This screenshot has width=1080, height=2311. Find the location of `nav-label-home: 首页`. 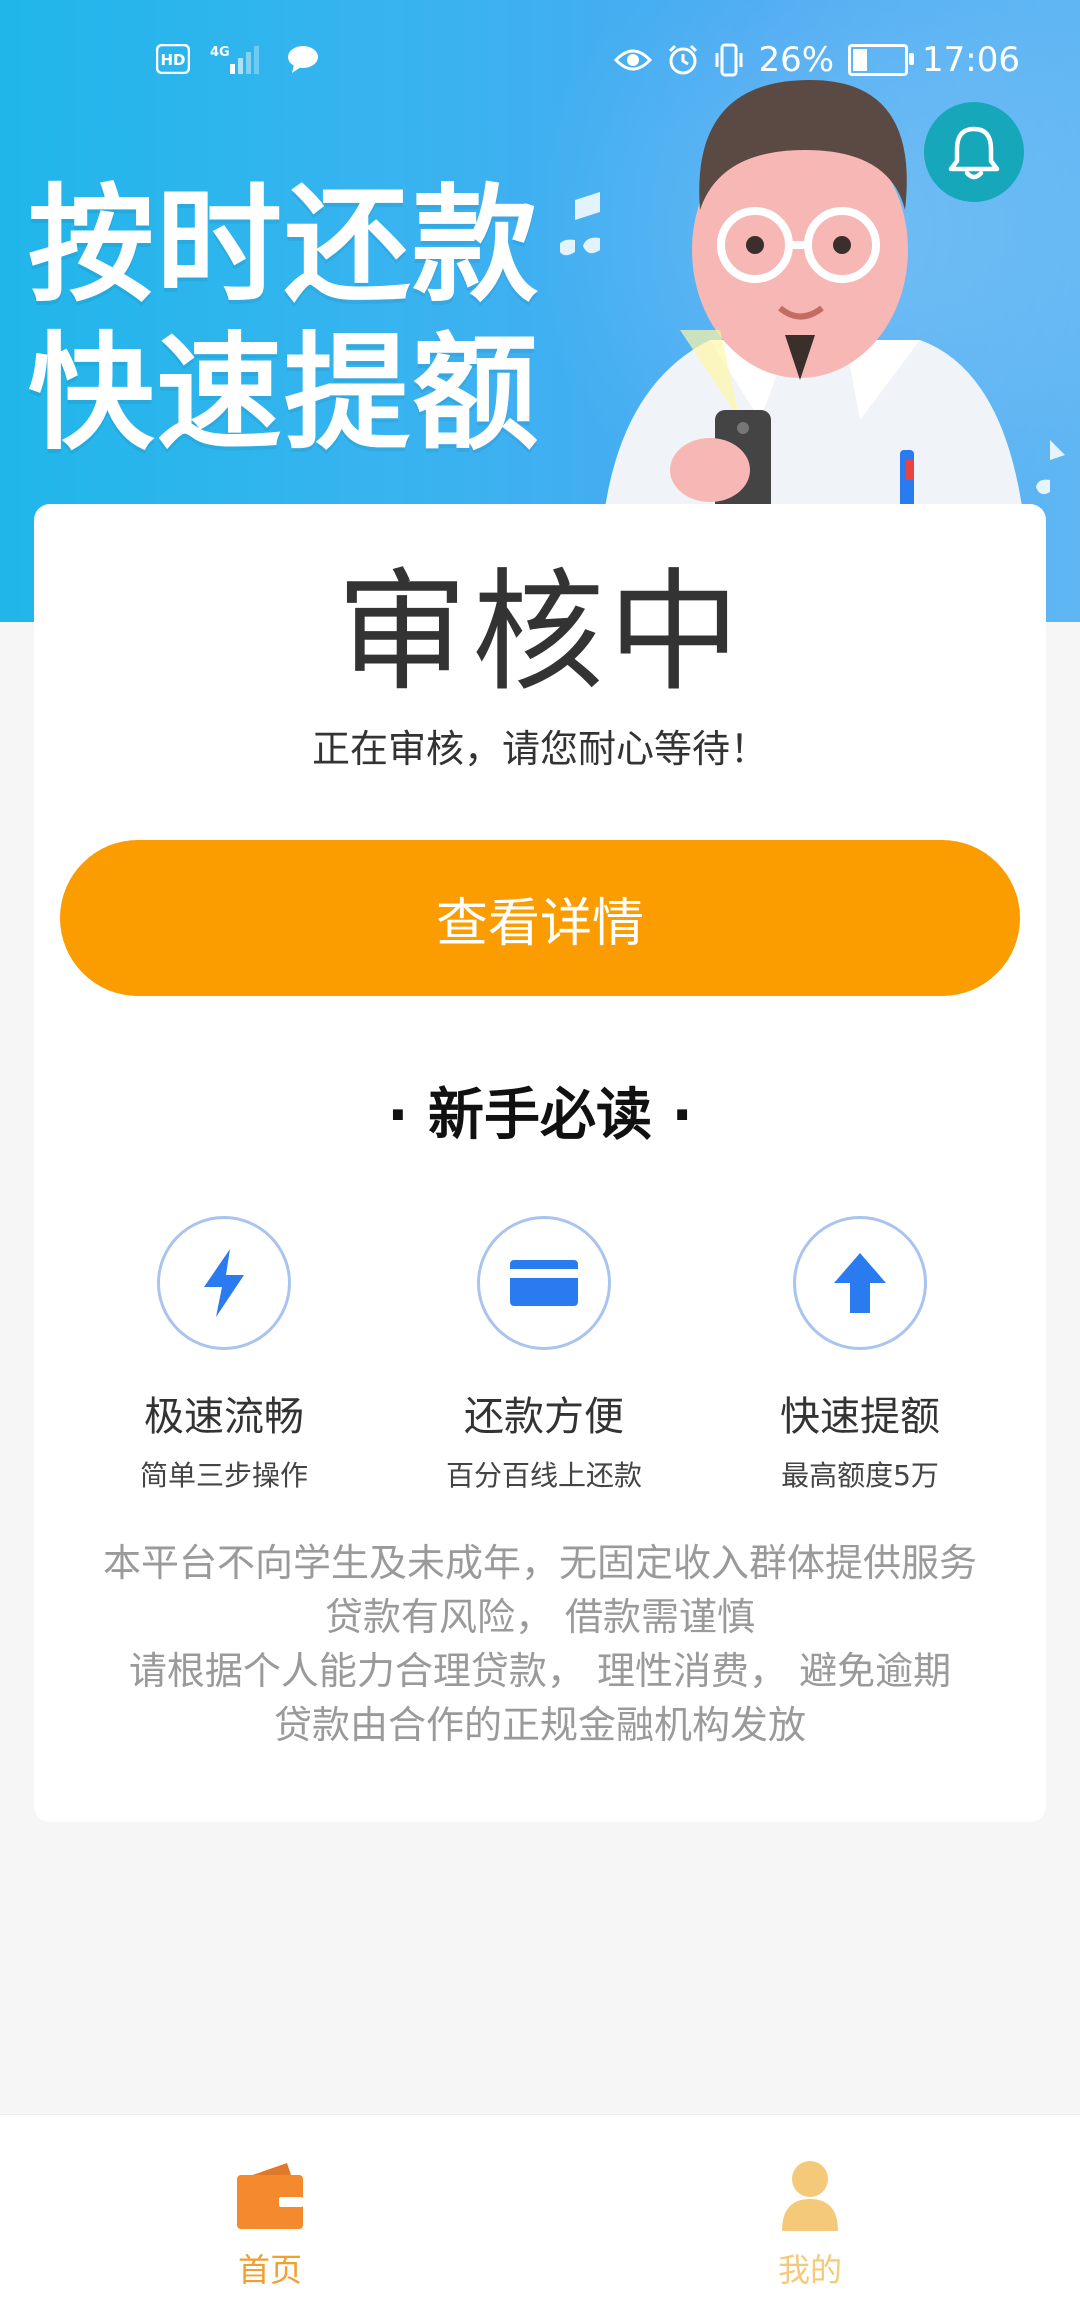

nav-label-home: 首页 is located at coordinates (269, 2270).